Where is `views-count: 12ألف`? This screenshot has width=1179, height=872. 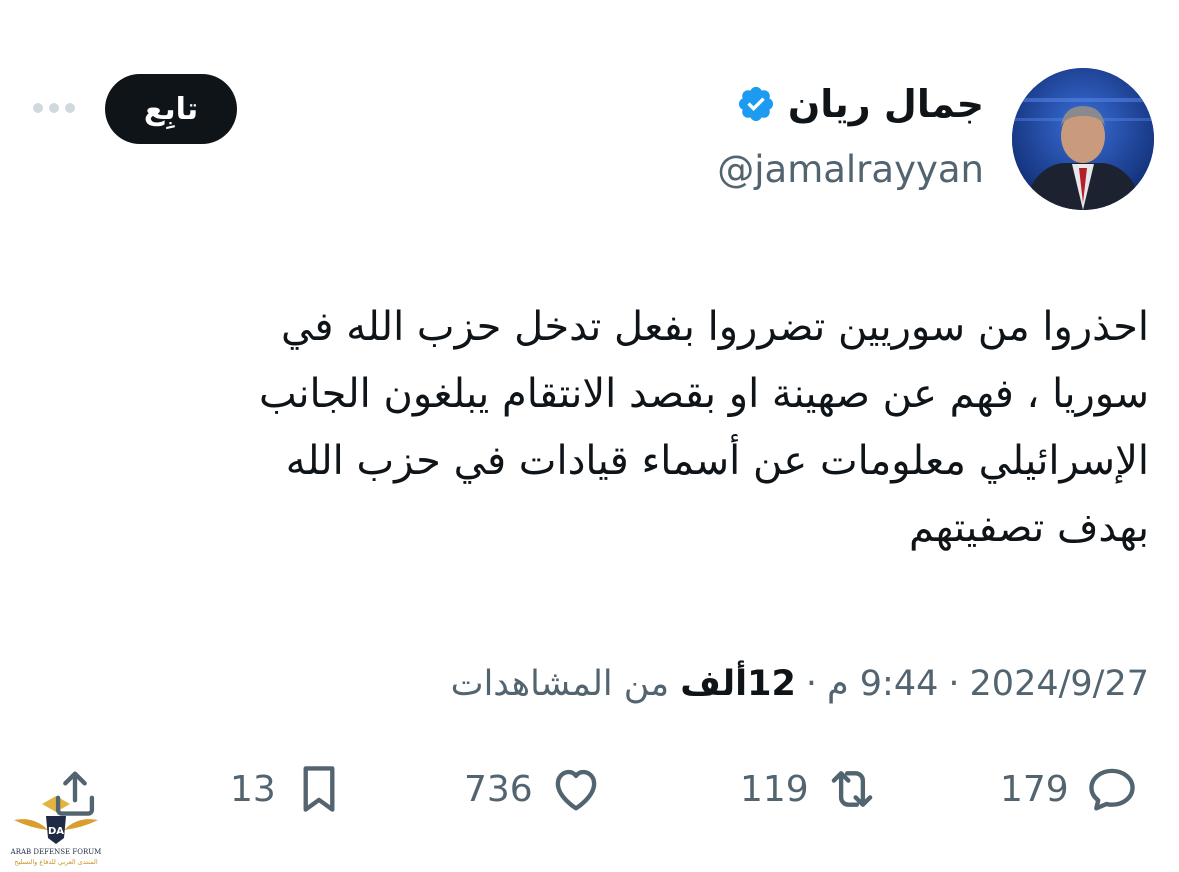
views-count: 12ألف is located at coordinates (738, 684).